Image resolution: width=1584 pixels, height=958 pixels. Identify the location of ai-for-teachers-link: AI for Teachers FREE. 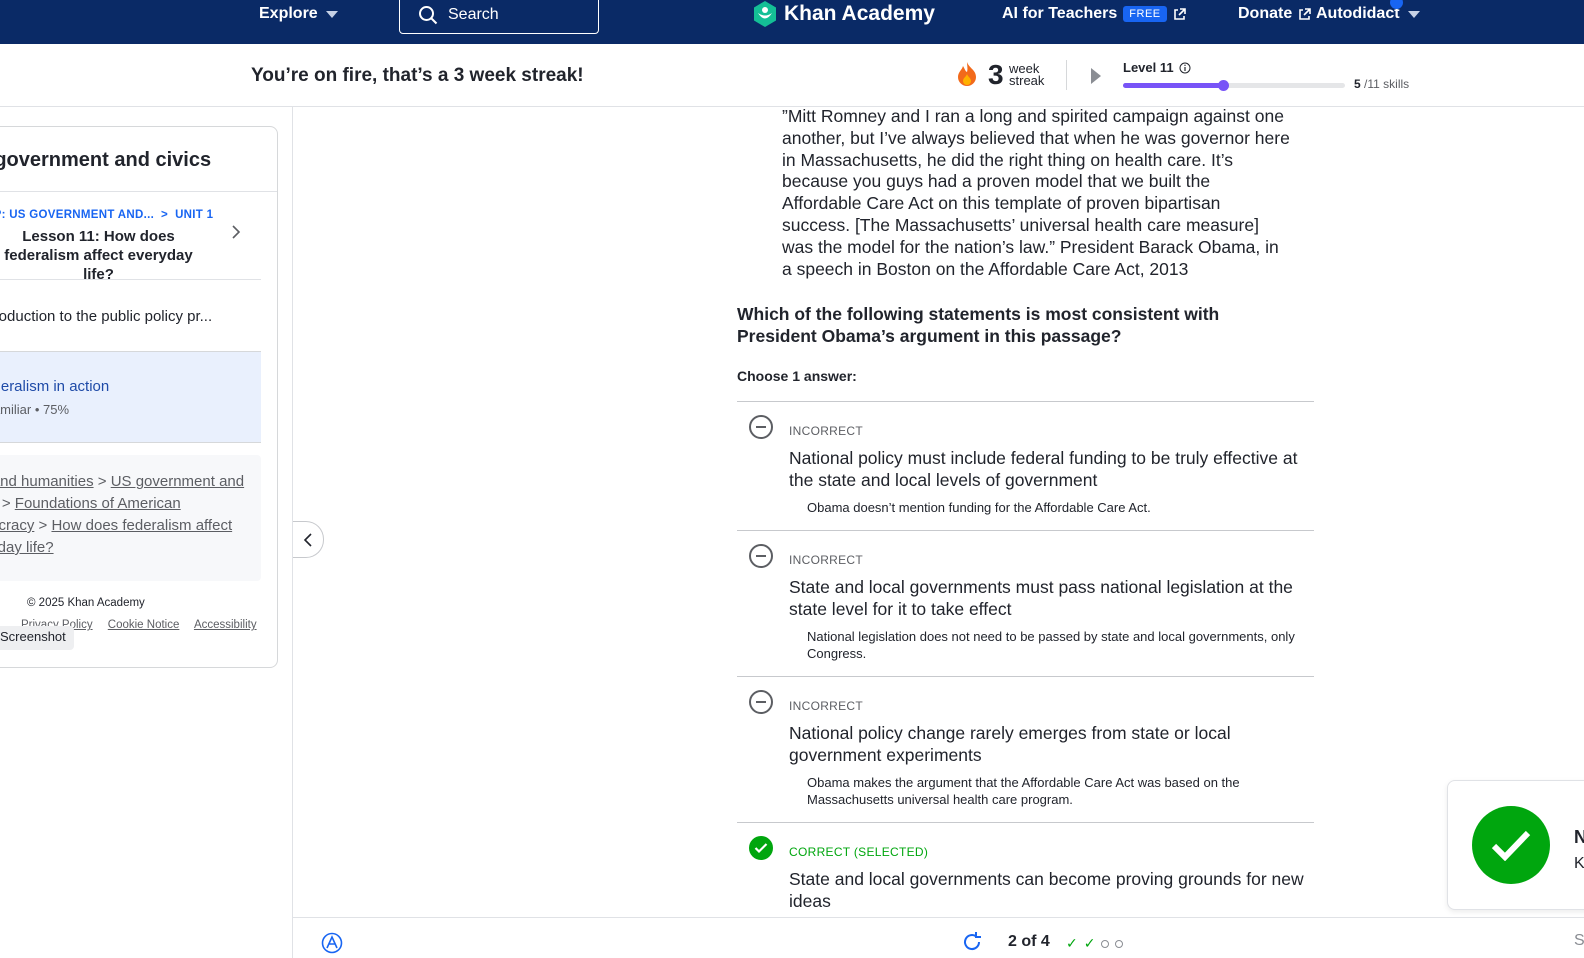
(1094, 14).